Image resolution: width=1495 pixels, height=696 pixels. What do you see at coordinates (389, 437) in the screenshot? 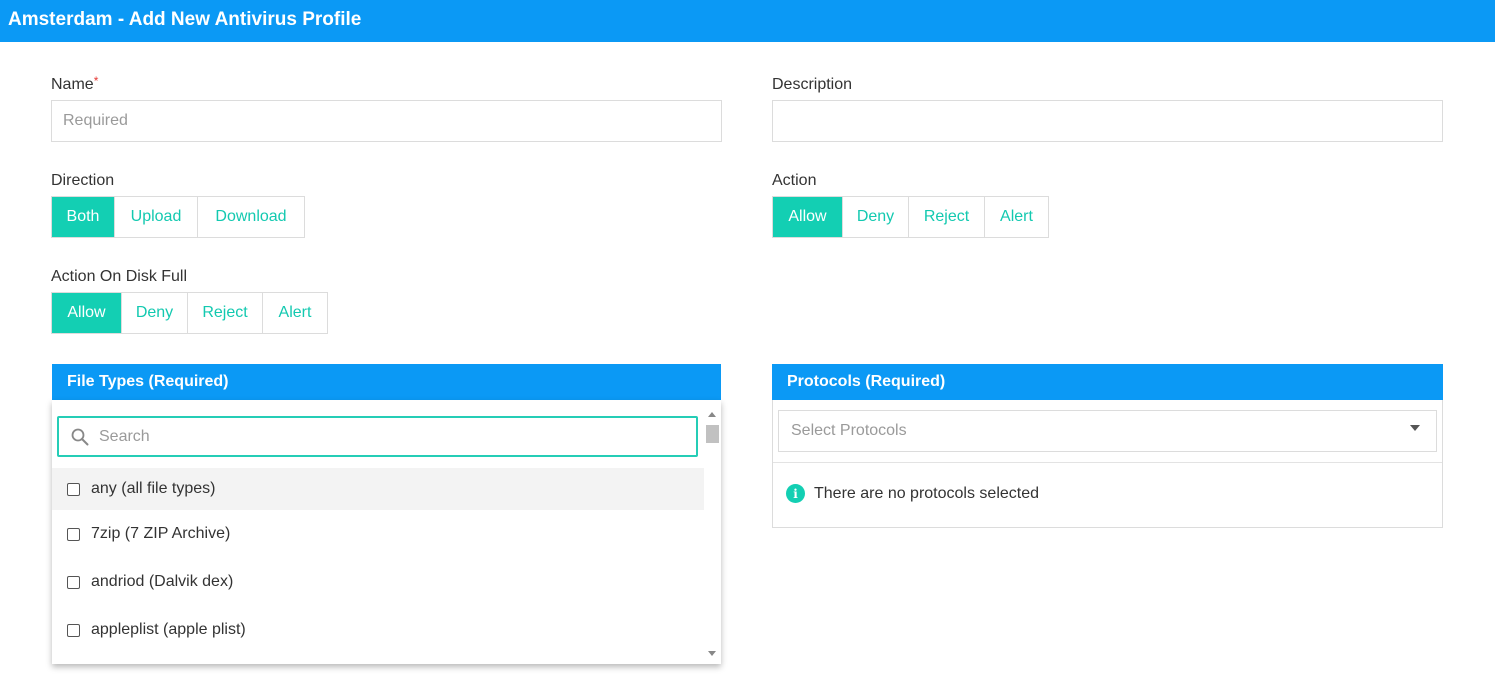
I see `file-types-search-input` at bounding box center [389, 437].